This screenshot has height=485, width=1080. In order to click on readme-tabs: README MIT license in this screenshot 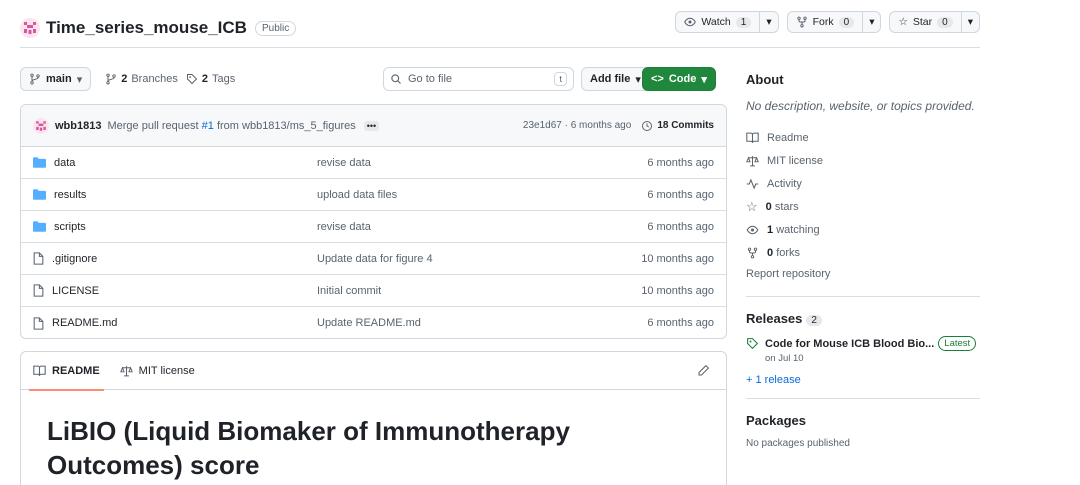, I will do `click(373, 371)`.